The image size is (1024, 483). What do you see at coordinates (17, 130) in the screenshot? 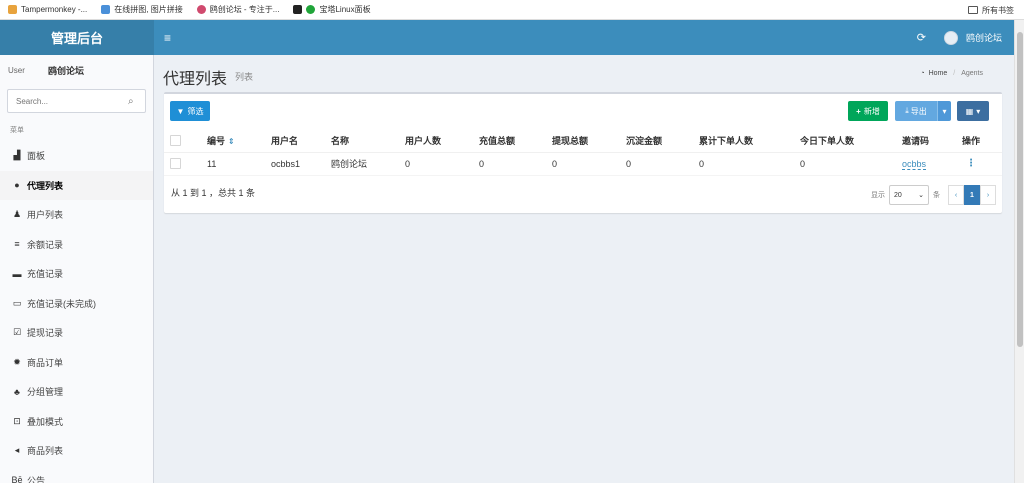
I see `menu-header: 菜单` at bounding box center [17, 130].